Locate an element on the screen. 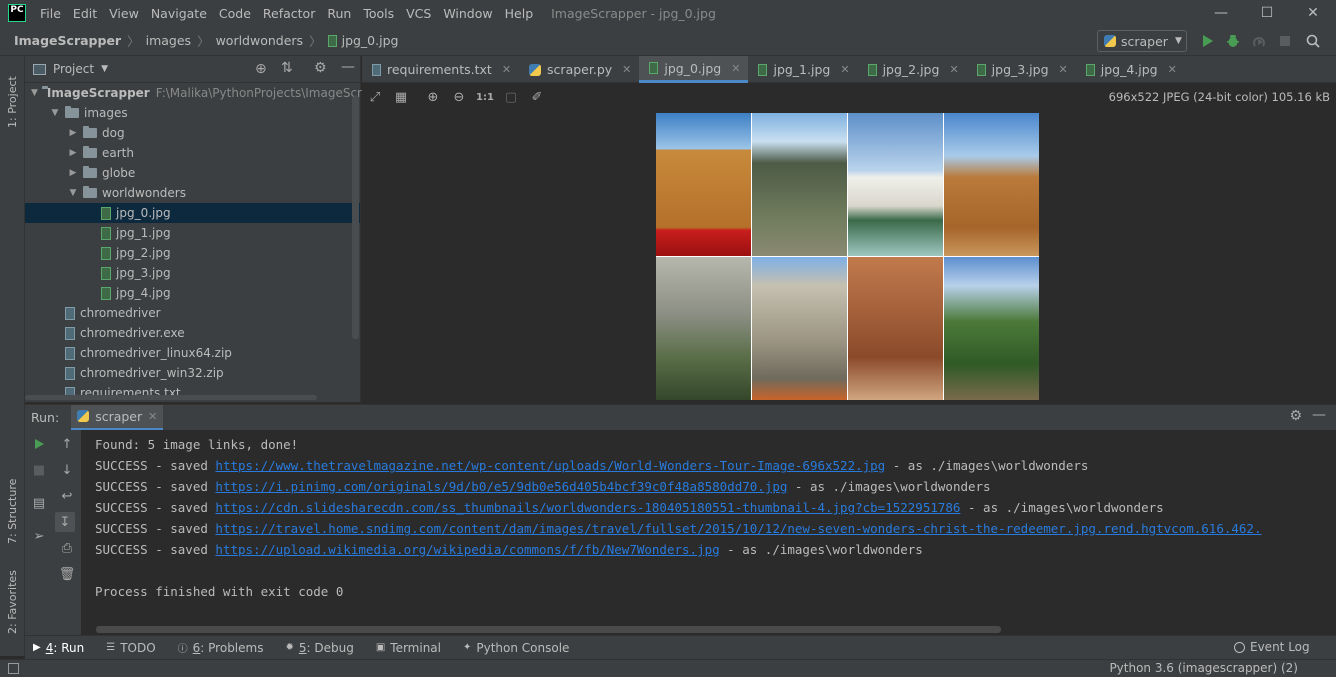 This screenshot has width=1336, height=677. toggle-grid-button: ▦ is located at coordinates (401, 97).